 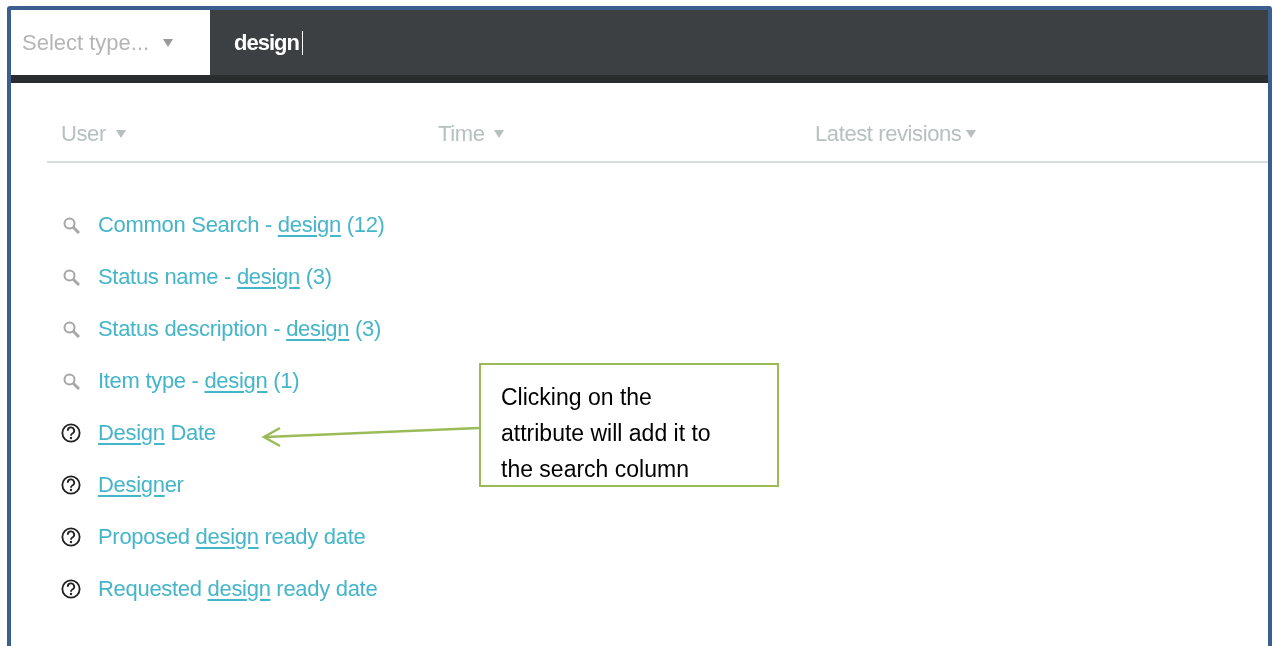 What do you see at coordinates (241, 225) in the screenshot?
I see `result-link: Common Search - design (12)` at bounding box center [241, 225].